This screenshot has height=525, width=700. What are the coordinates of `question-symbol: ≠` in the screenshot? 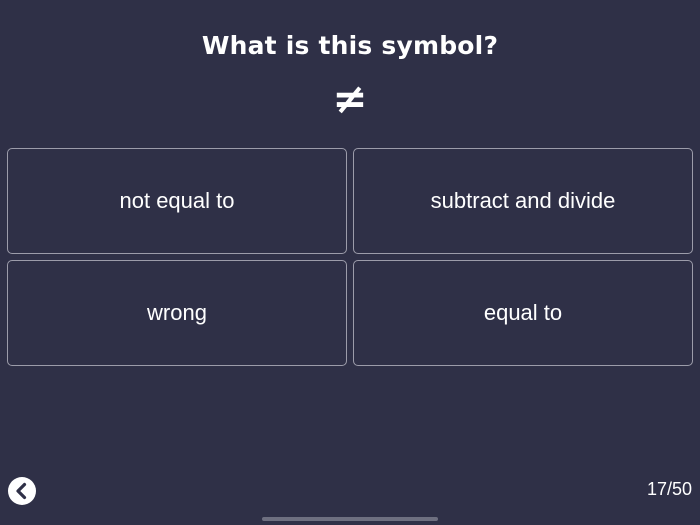 It's located at (350, 98).